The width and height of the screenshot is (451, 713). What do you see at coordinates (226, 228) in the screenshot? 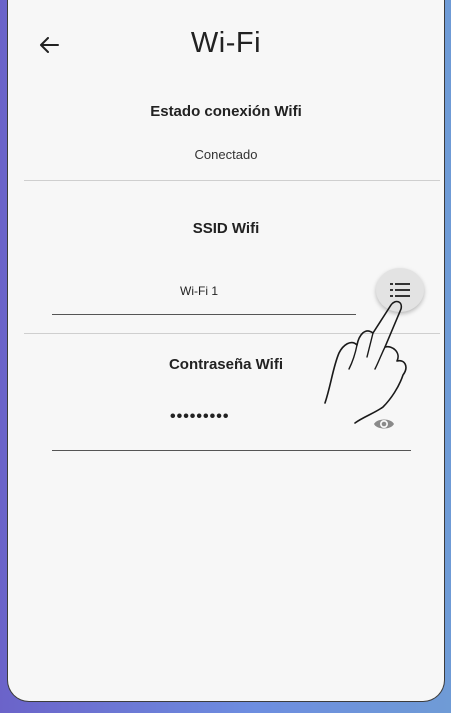
I see `ssid-label: SSID Wifi` at bounding box center [226, 228].